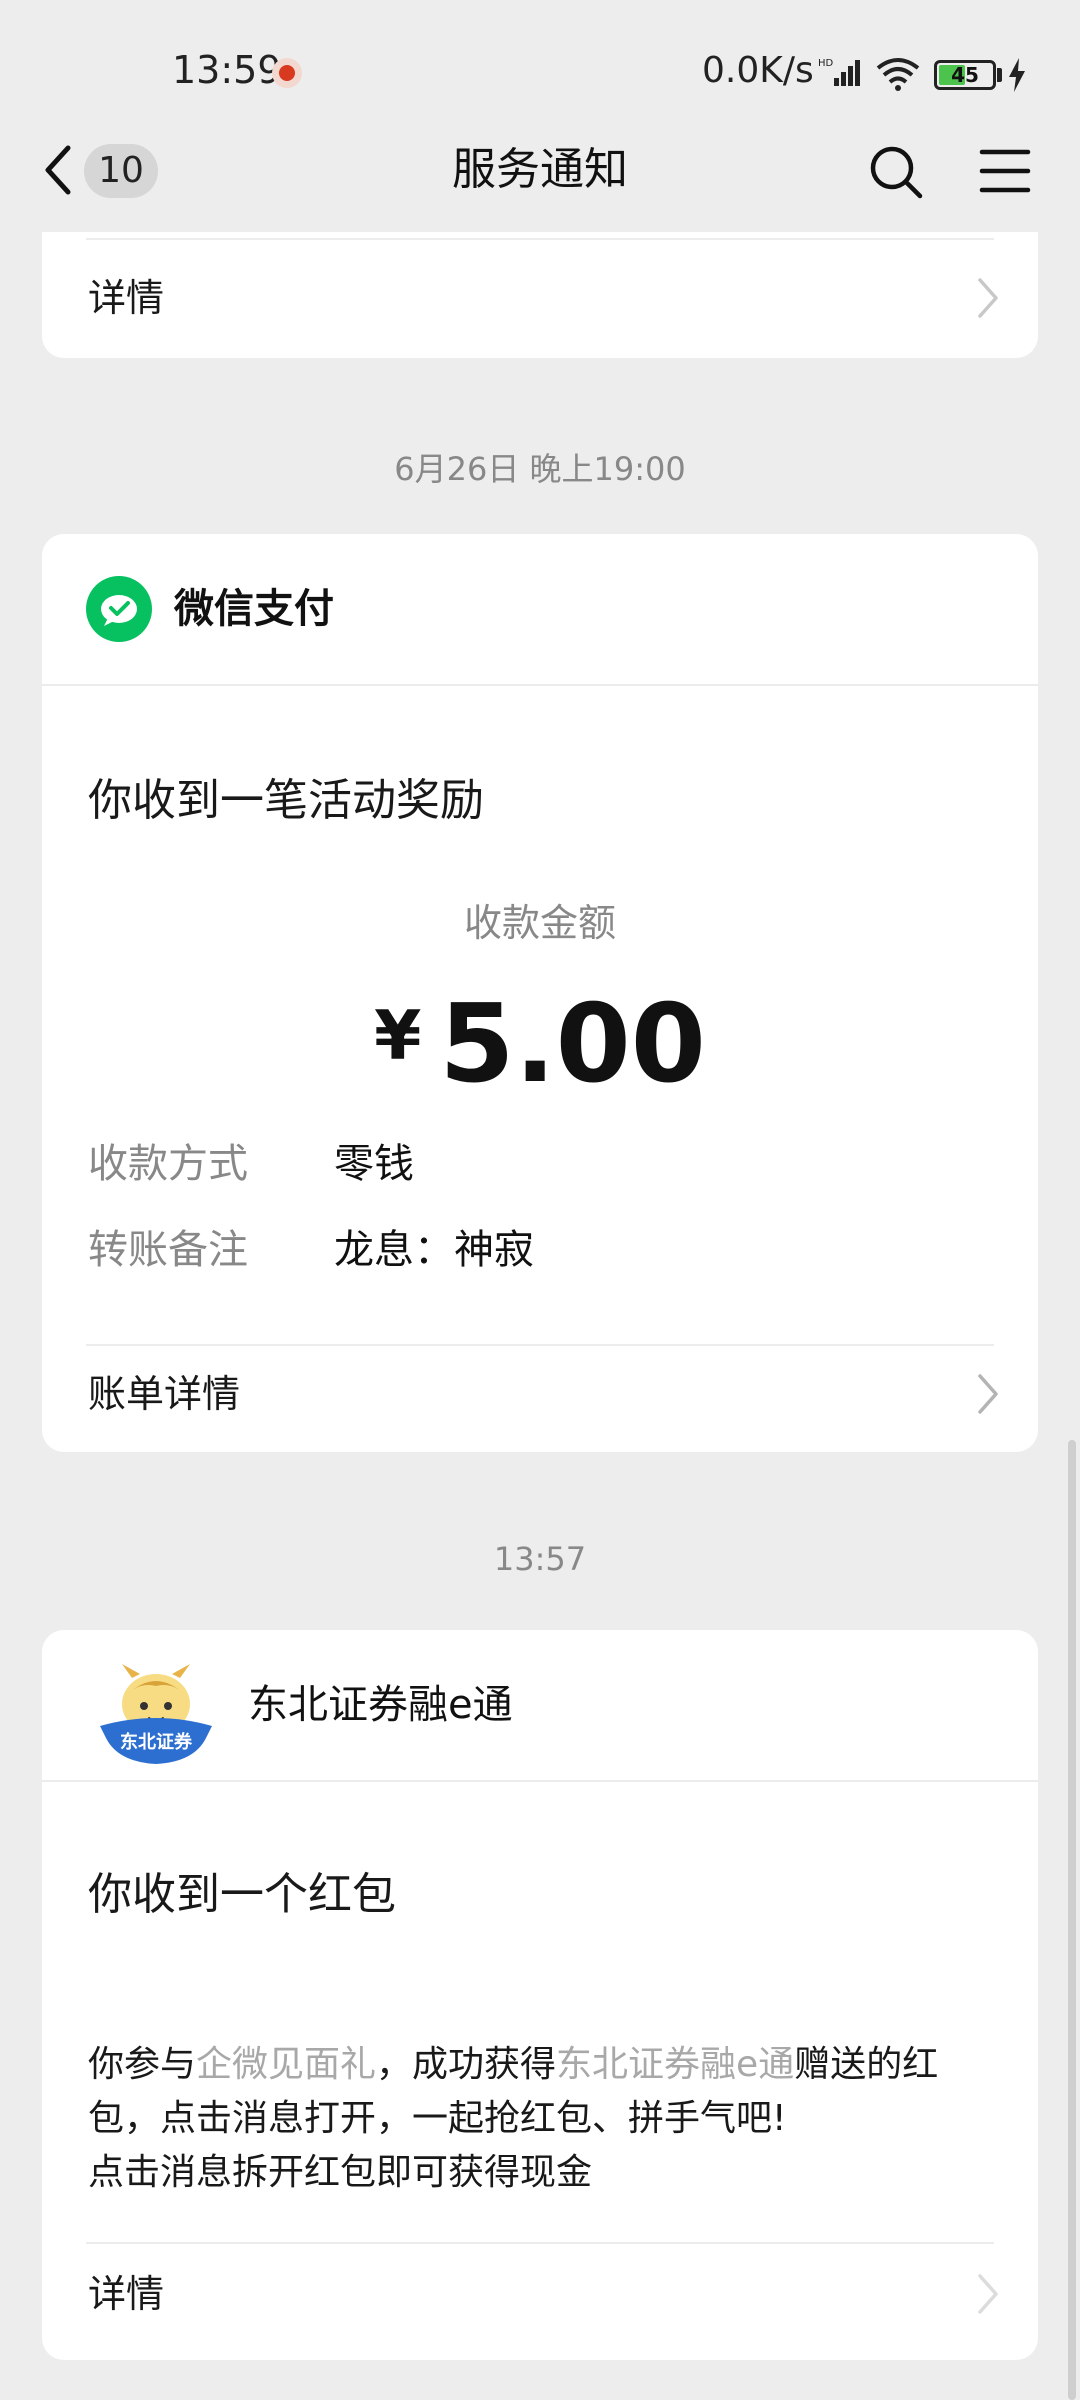 The width and height of the screenshot is (1080, 2400). Describe the element at coordinates (896, 172) in the screenshot. I see `search-icon` at that location.